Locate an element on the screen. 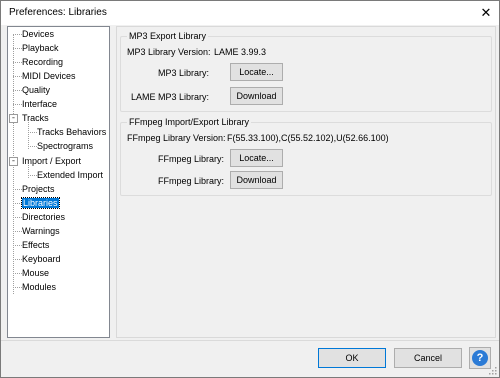 The height and width of the screenshot is (378, 500). group-title: MP3 Export Library is located at coordinates (168, 36).